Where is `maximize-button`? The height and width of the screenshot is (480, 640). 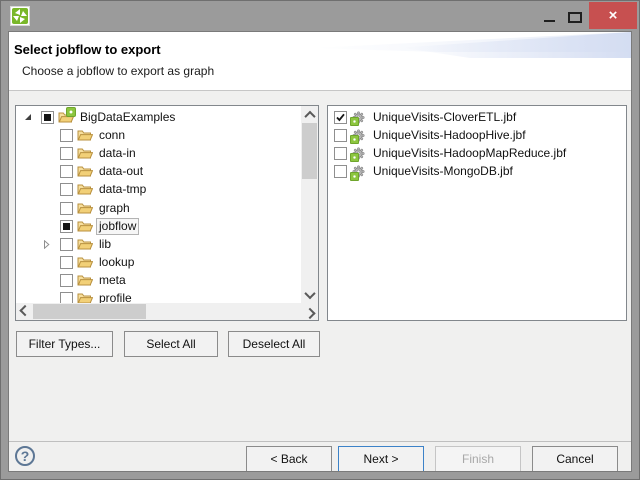
maximize-button is located at coordinates (575, 17).